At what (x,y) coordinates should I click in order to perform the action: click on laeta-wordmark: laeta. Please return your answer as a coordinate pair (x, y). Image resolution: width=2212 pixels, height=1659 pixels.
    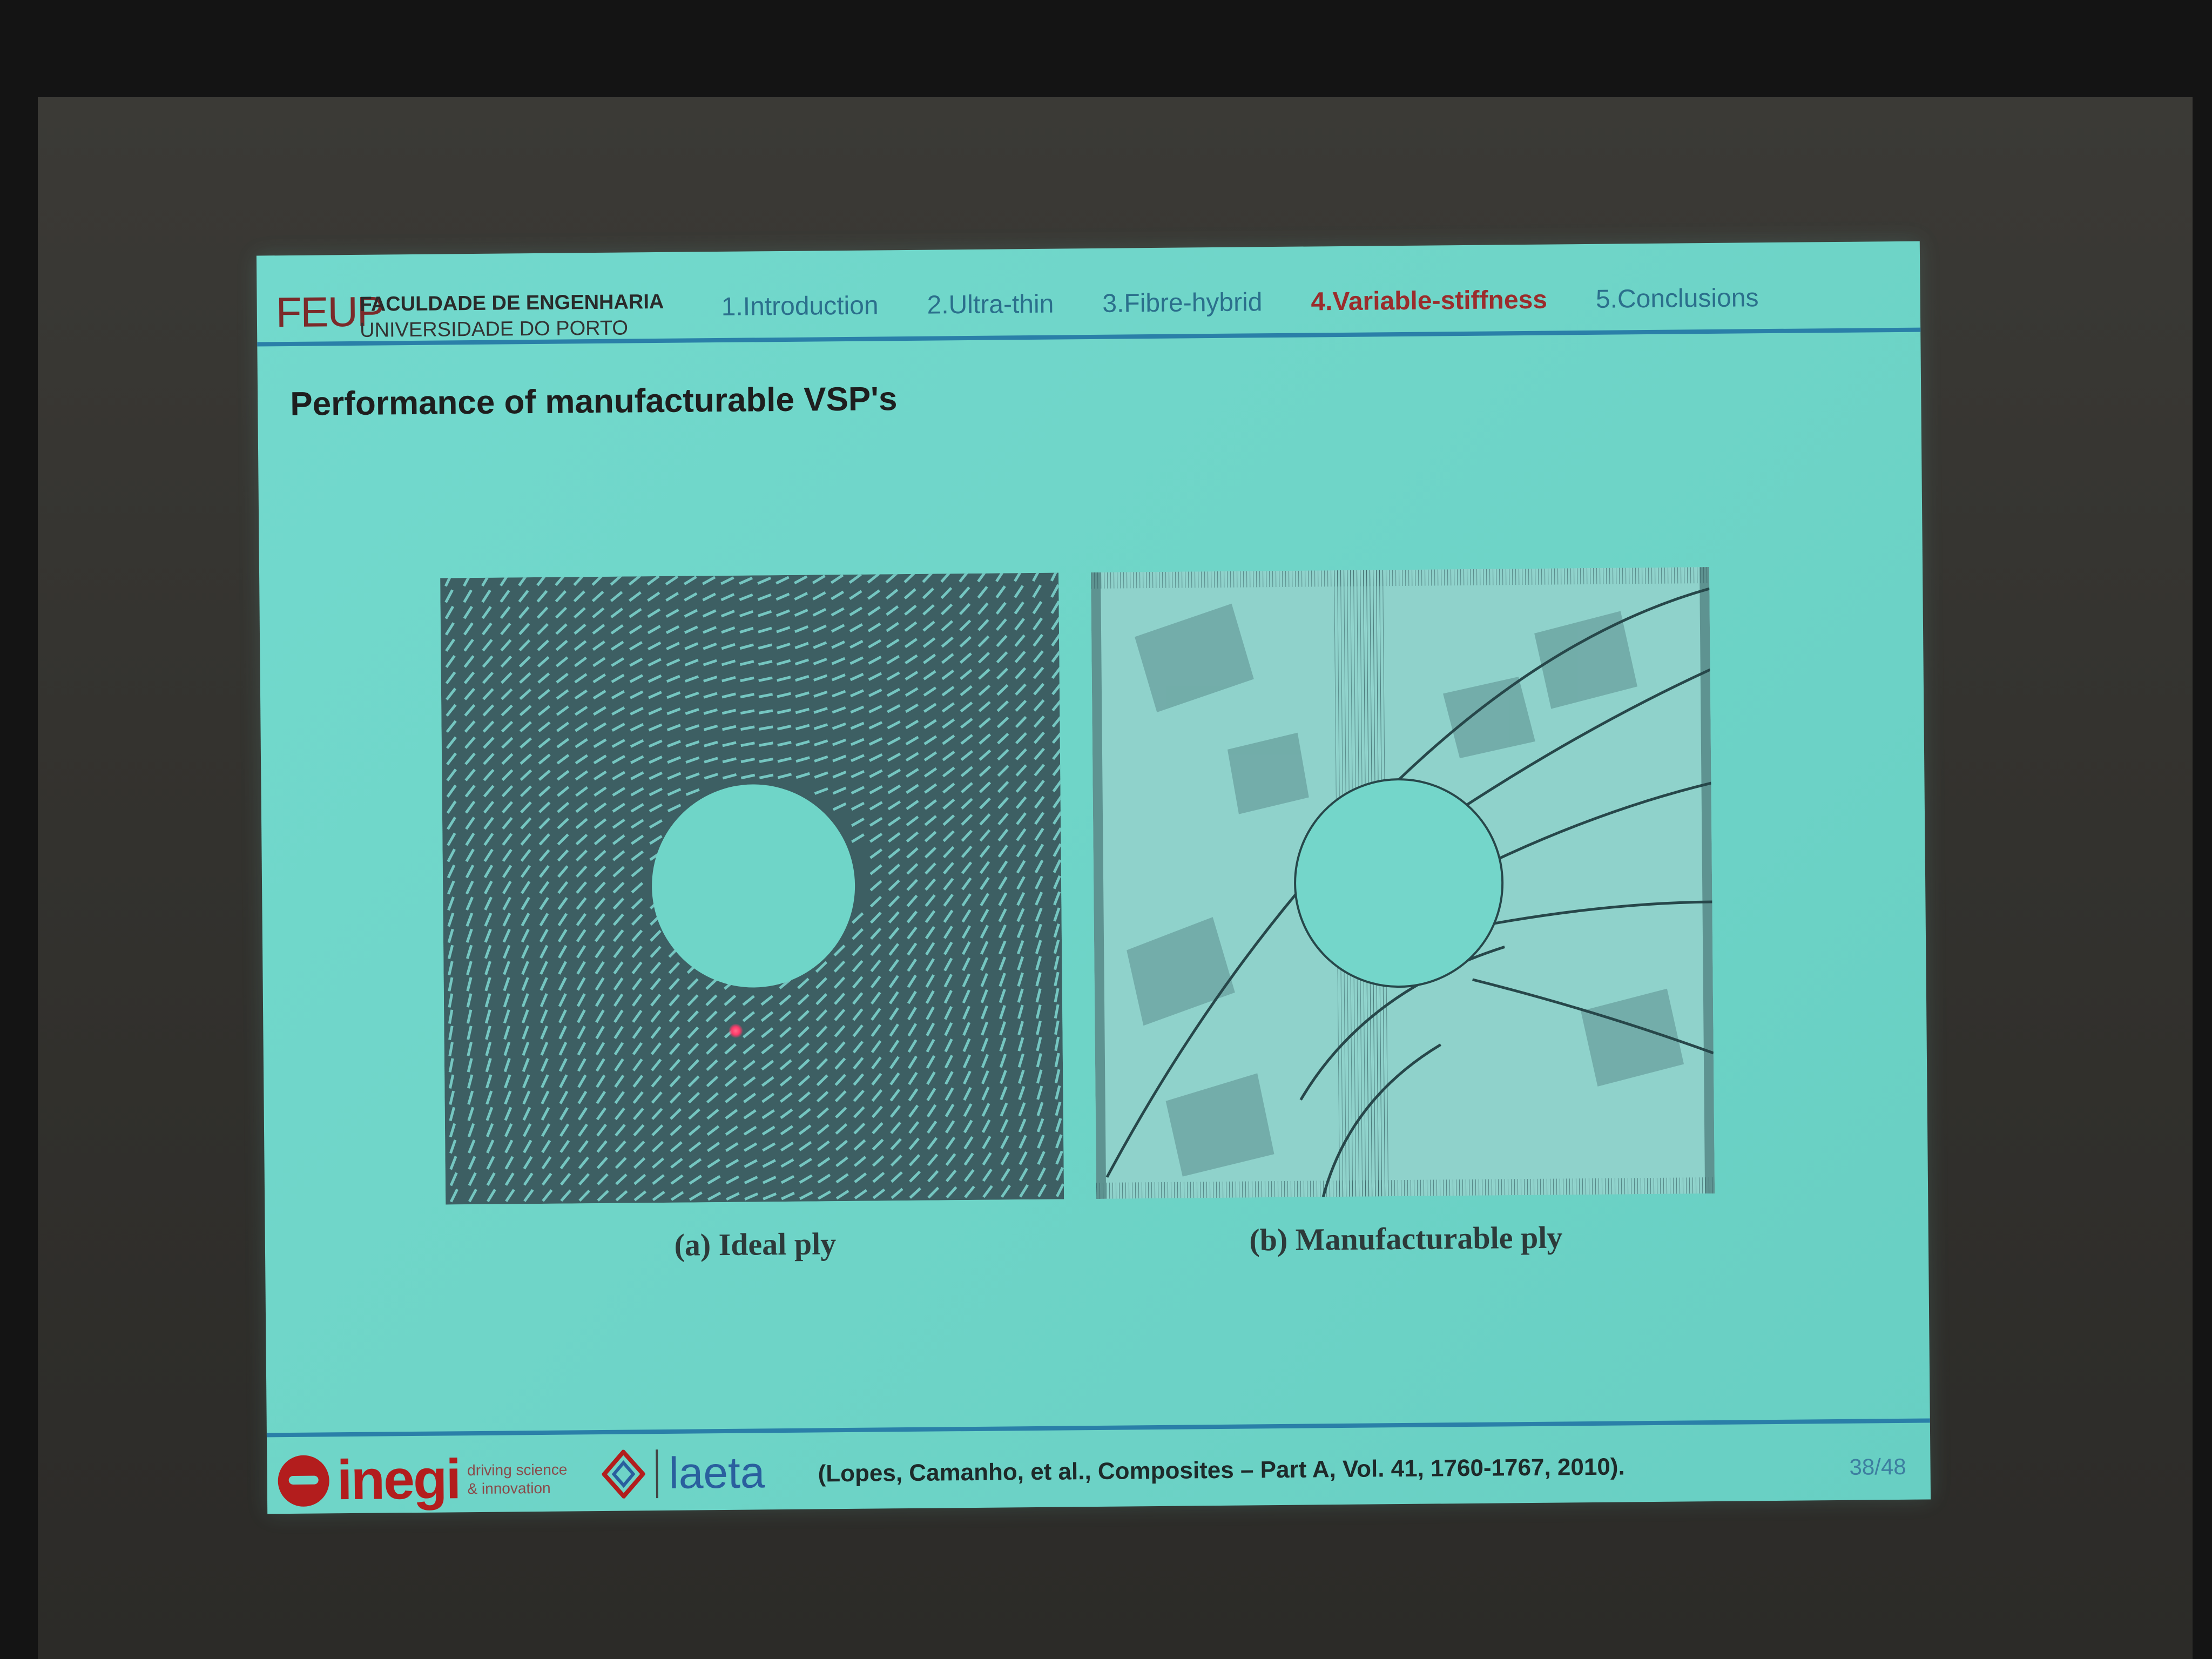
    Looking at the image, I should click on (717, 1473).